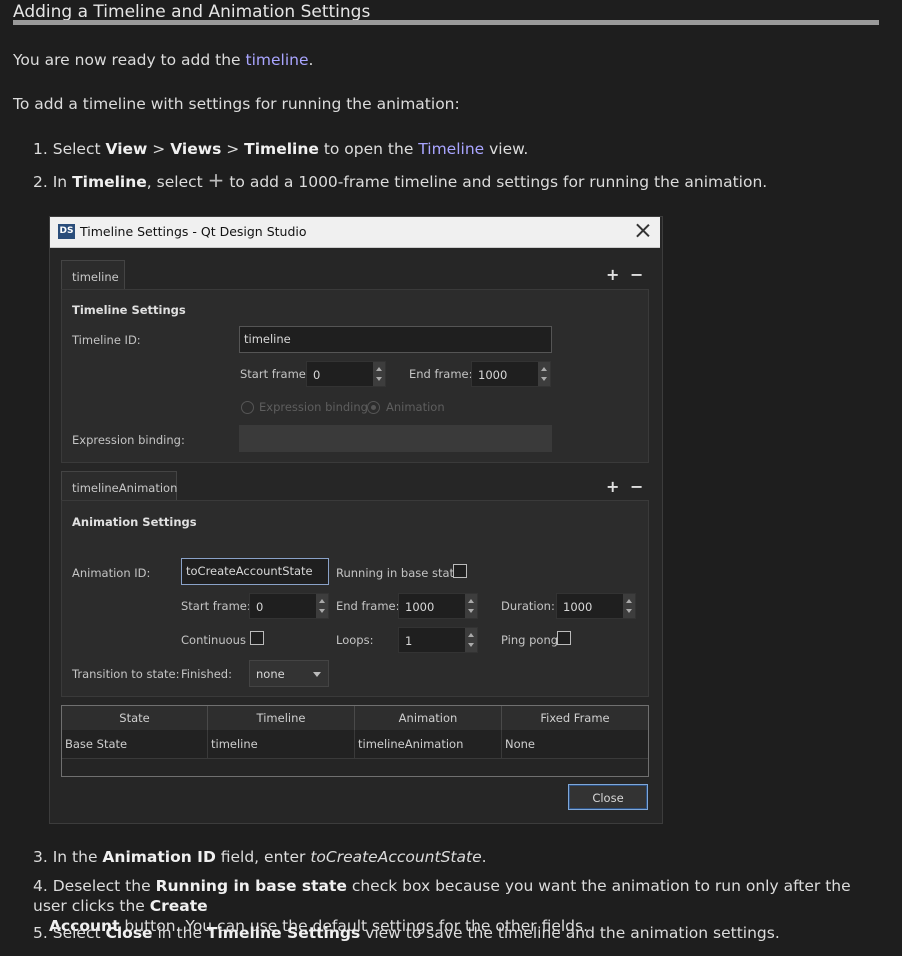 The image size is (902, 956). I want to click on anim-start-frame-label: Start frame:, so click(216, 606).